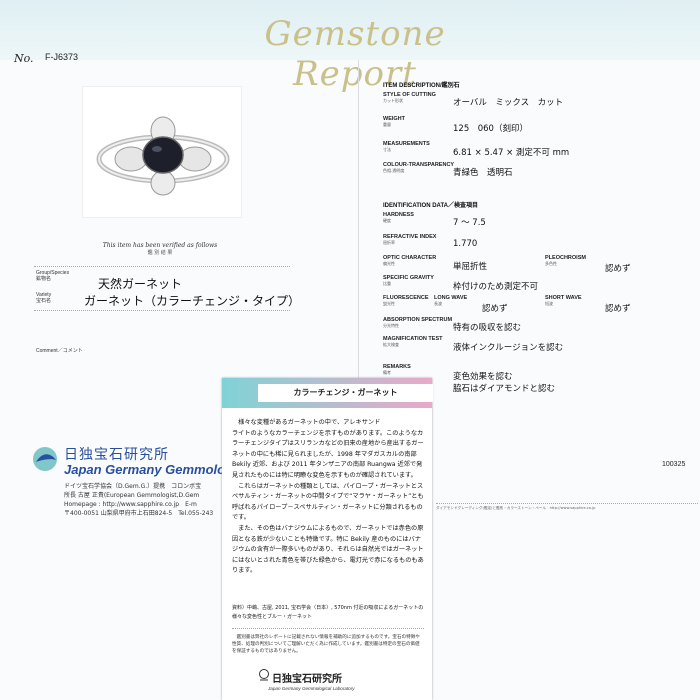  Describe the element at coordinates (421, 86) in the screenshot. I see `item-description-header: ITEM DESCRIPTION/鑑別石` at that location.